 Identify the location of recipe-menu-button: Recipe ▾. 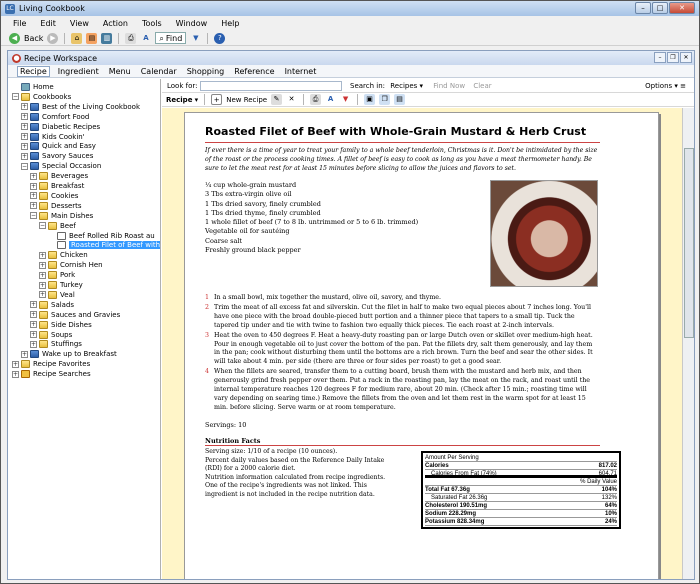
(182, 100).